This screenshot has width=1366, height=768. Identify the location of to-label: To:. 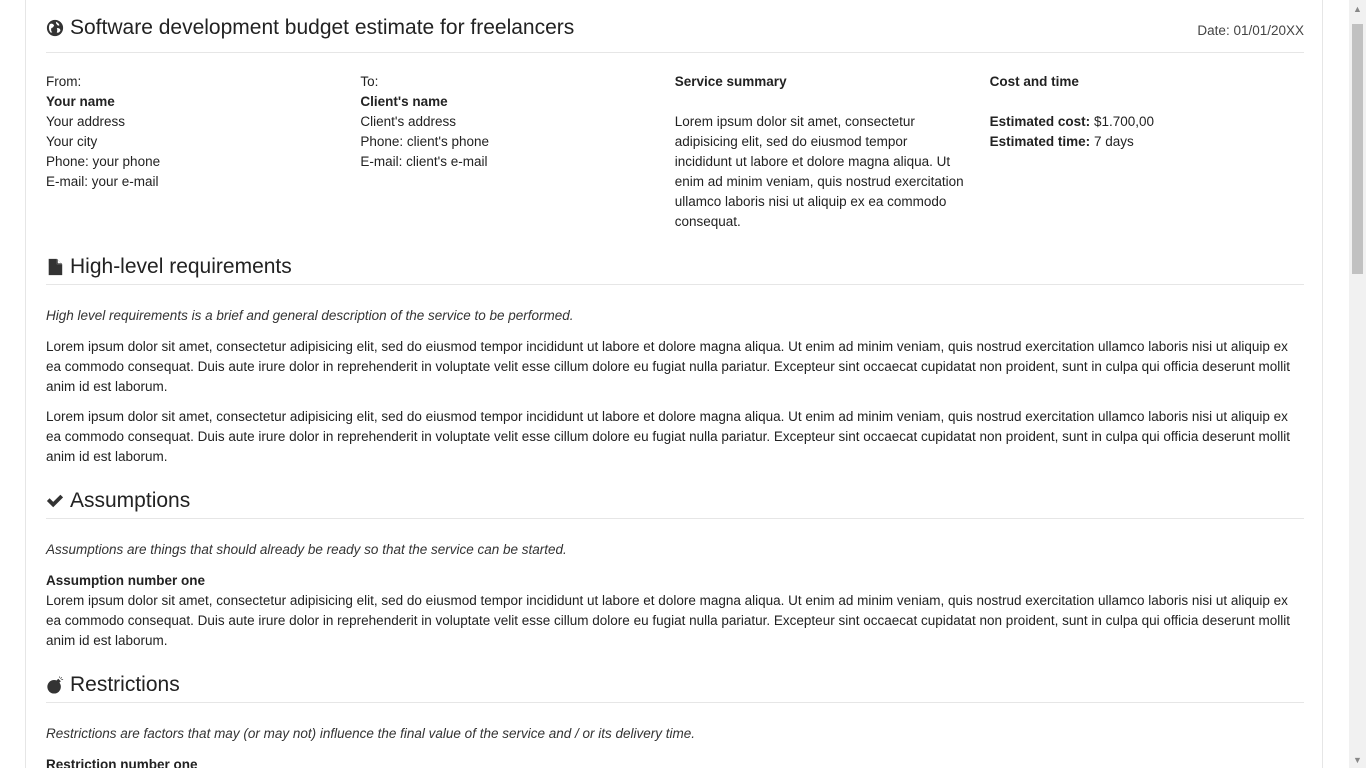
(369, 81).